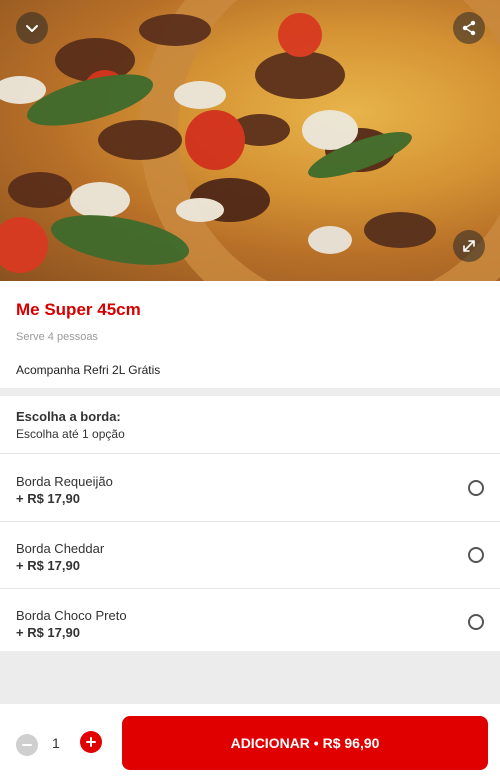 This screenshot has height=776, width=500. I want to click on collapse-button, so click(32, 28).